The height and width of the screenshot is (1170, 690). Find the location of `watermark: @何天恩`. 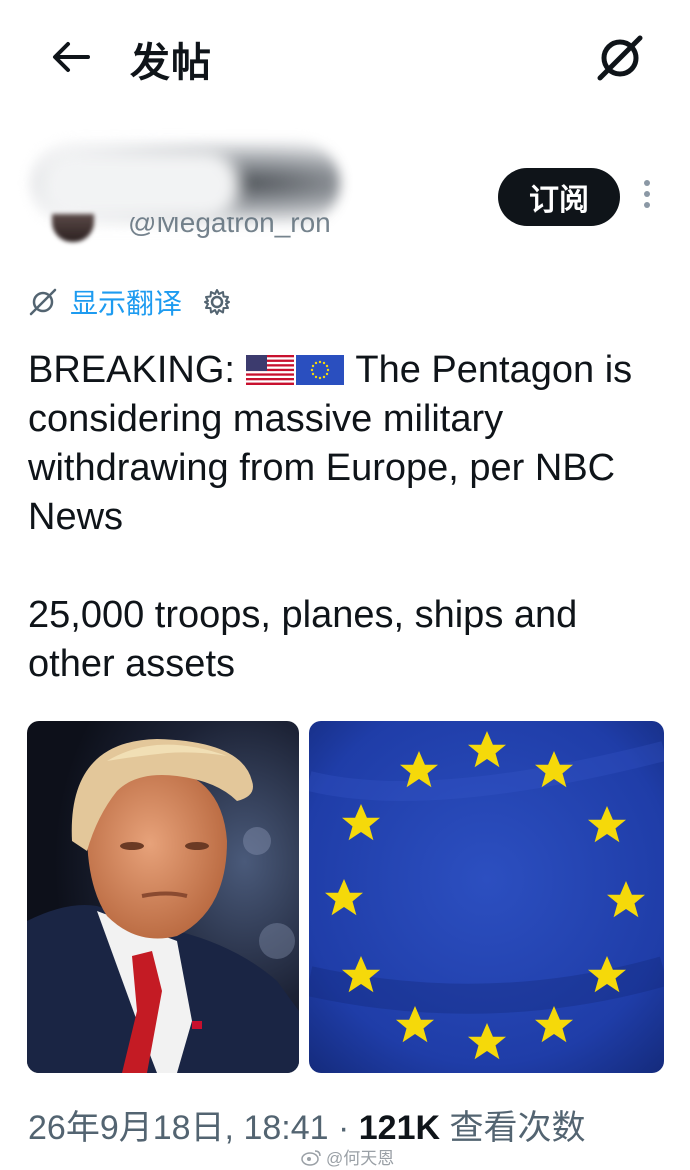

watermark: @何天恩 is located at coordinates (347, 1156).